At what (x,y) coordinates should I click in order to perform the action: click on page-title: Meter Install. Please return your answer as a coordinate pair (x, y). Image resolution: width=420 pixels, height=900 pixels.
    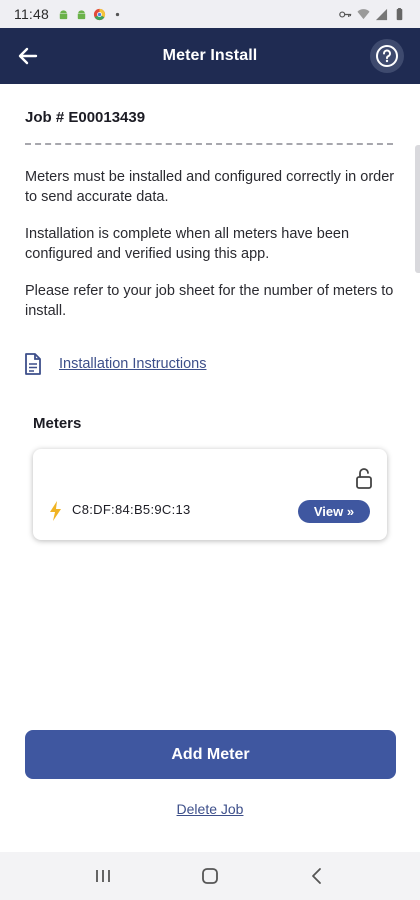
    Looking at the image, I should click on (210, 55).